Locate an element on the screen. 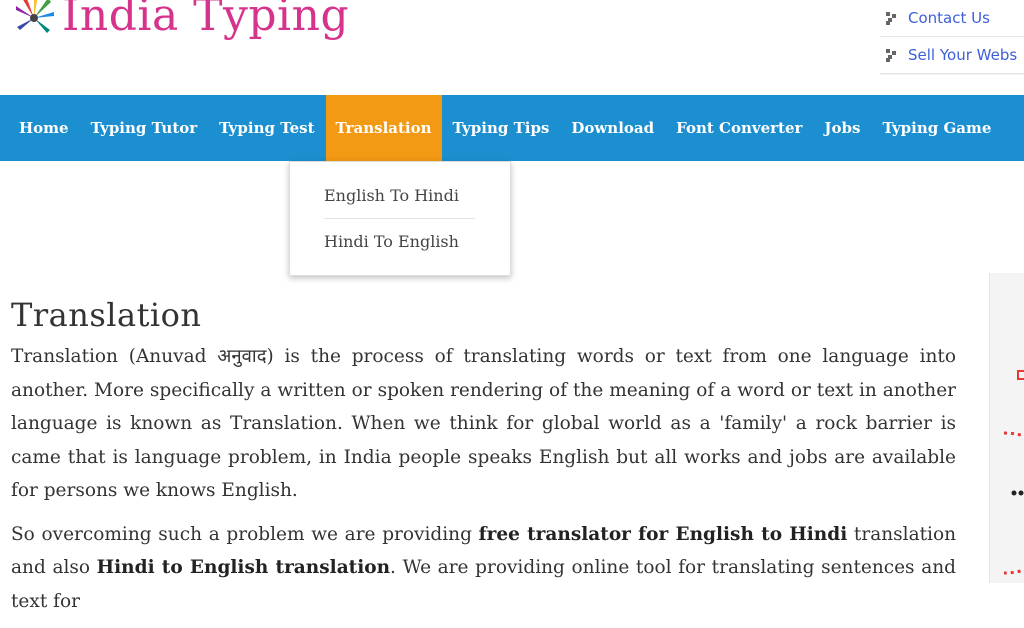 The height and width of the screenshot is (628, 1024). translation-dropdown: English To Hindi Hindi To English is located at coordinates (400, 218).